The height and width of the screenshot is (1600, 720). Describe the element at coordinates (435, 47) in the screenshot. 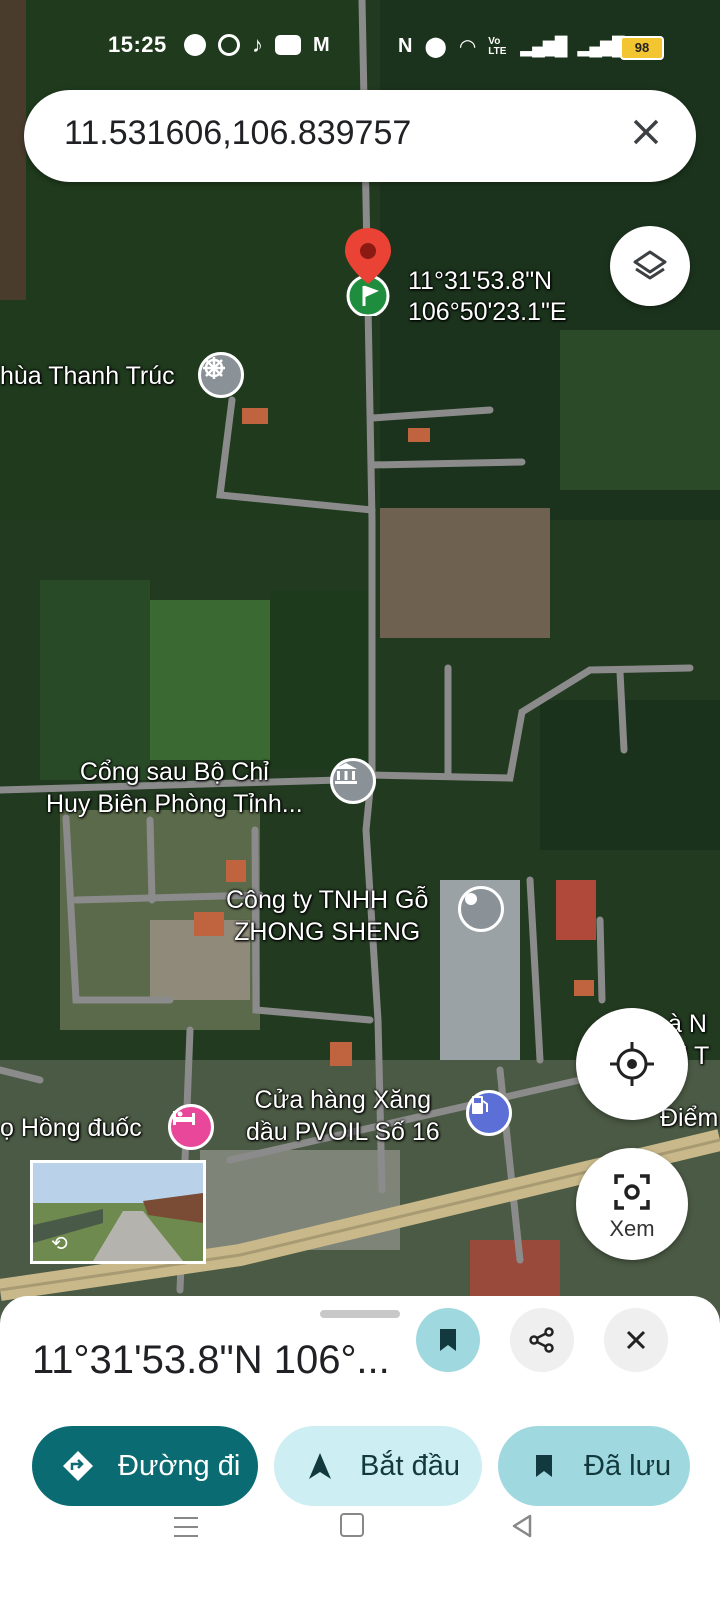

I see `location-icon: ⬤` at that location.